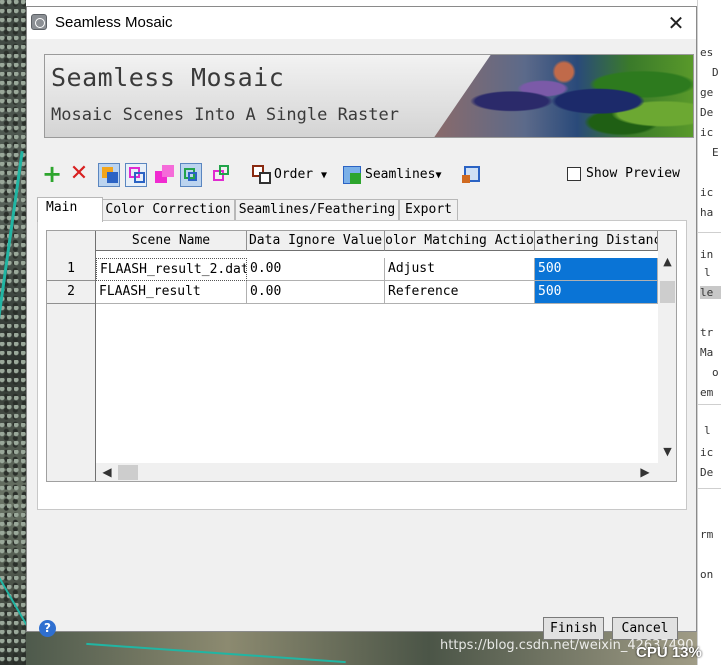 This screenshot has height=665, width=721. What do you see at coordinates (707, 52) in the screenshot?
I see `background-text: es` at bounding box center [707, 52].